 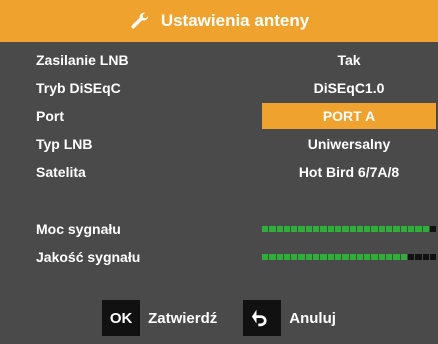 What do you see at coordinates (229, 229) in the screenshot?
I see `signal-strength-row: Moc sygnału` at bounding box center [229, 229].